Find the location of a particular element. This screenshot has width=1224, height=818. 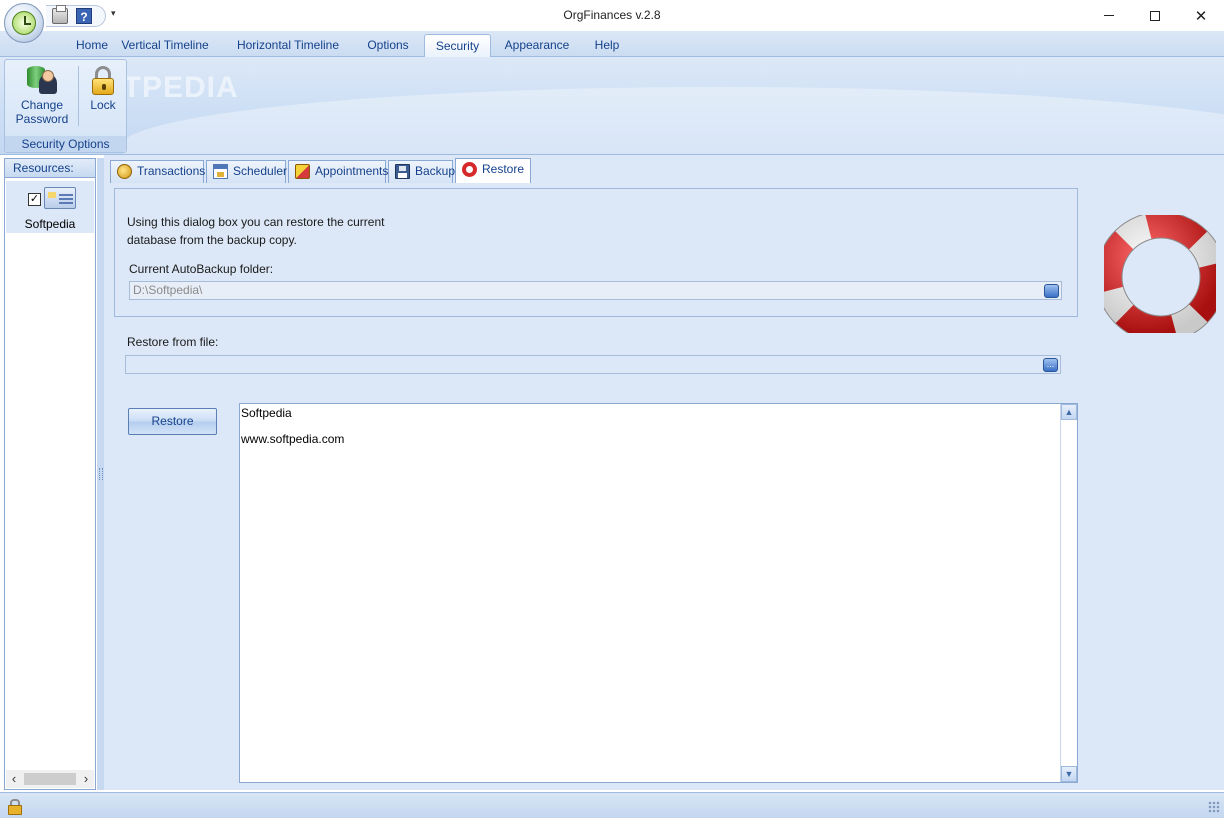

tab-horizontal-timeline: Horizontal Timeline is located at coordinates (288, 46).